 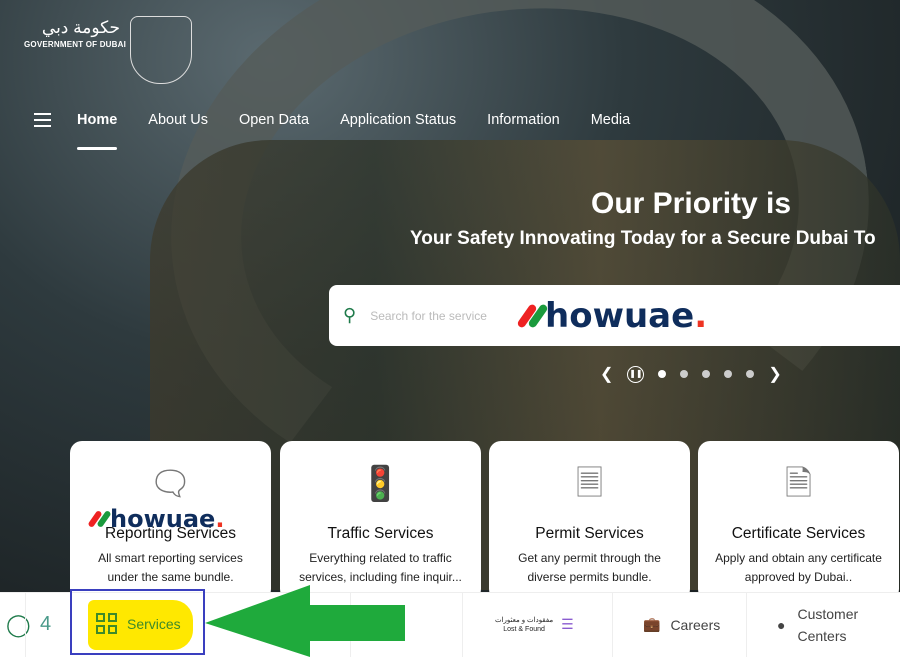 I want to click on location-pin-icon: ●, so click(x=781, y=624).